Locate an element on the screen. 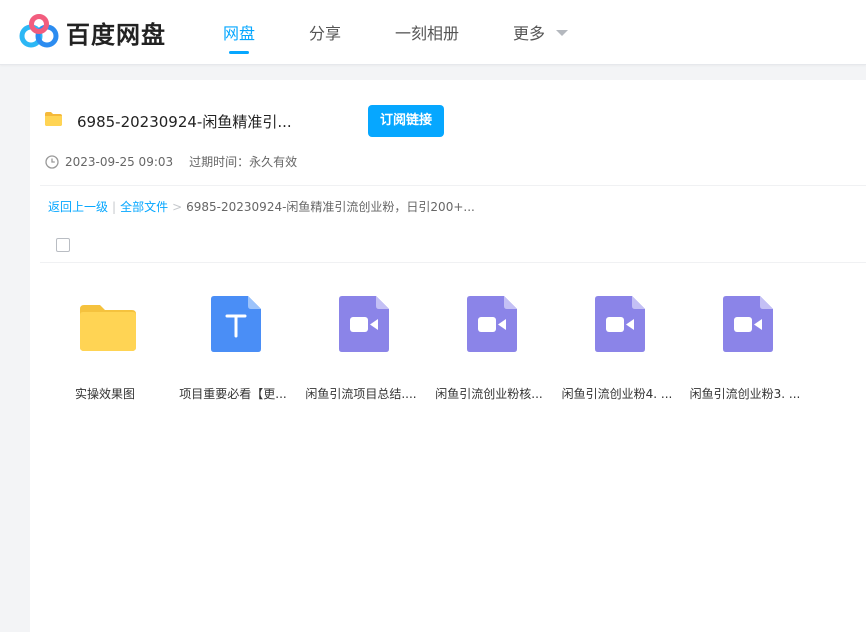  top-bar: 百度网盘 网盘 分享 一刻相册 更多 is located at coordinates (433, 32).